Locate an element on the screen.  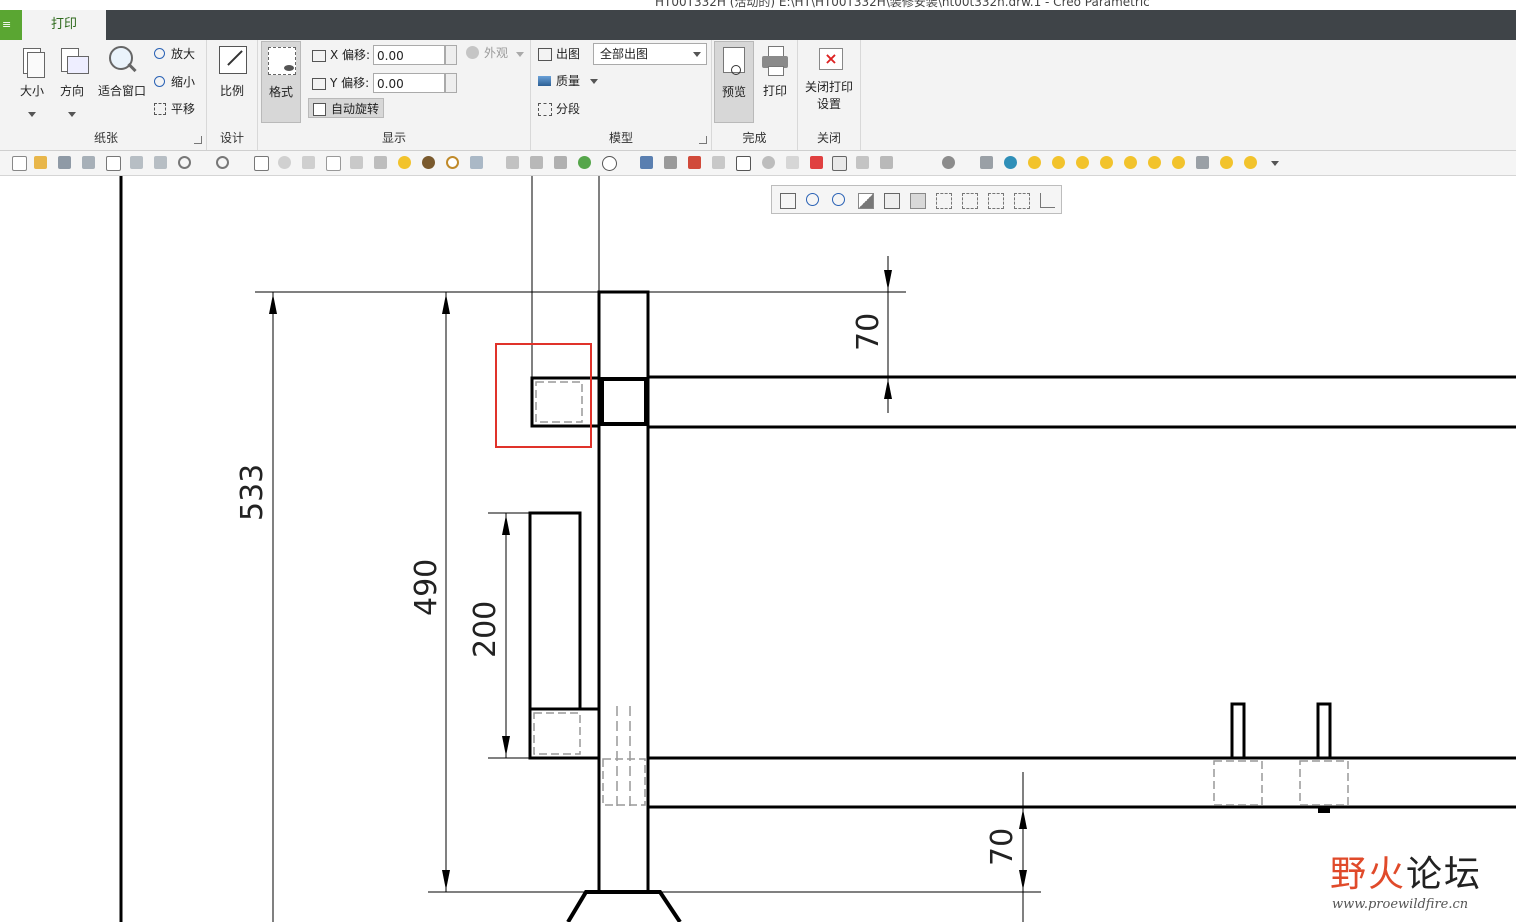
segment-button: 分段 is located at coordinates (559, 109).